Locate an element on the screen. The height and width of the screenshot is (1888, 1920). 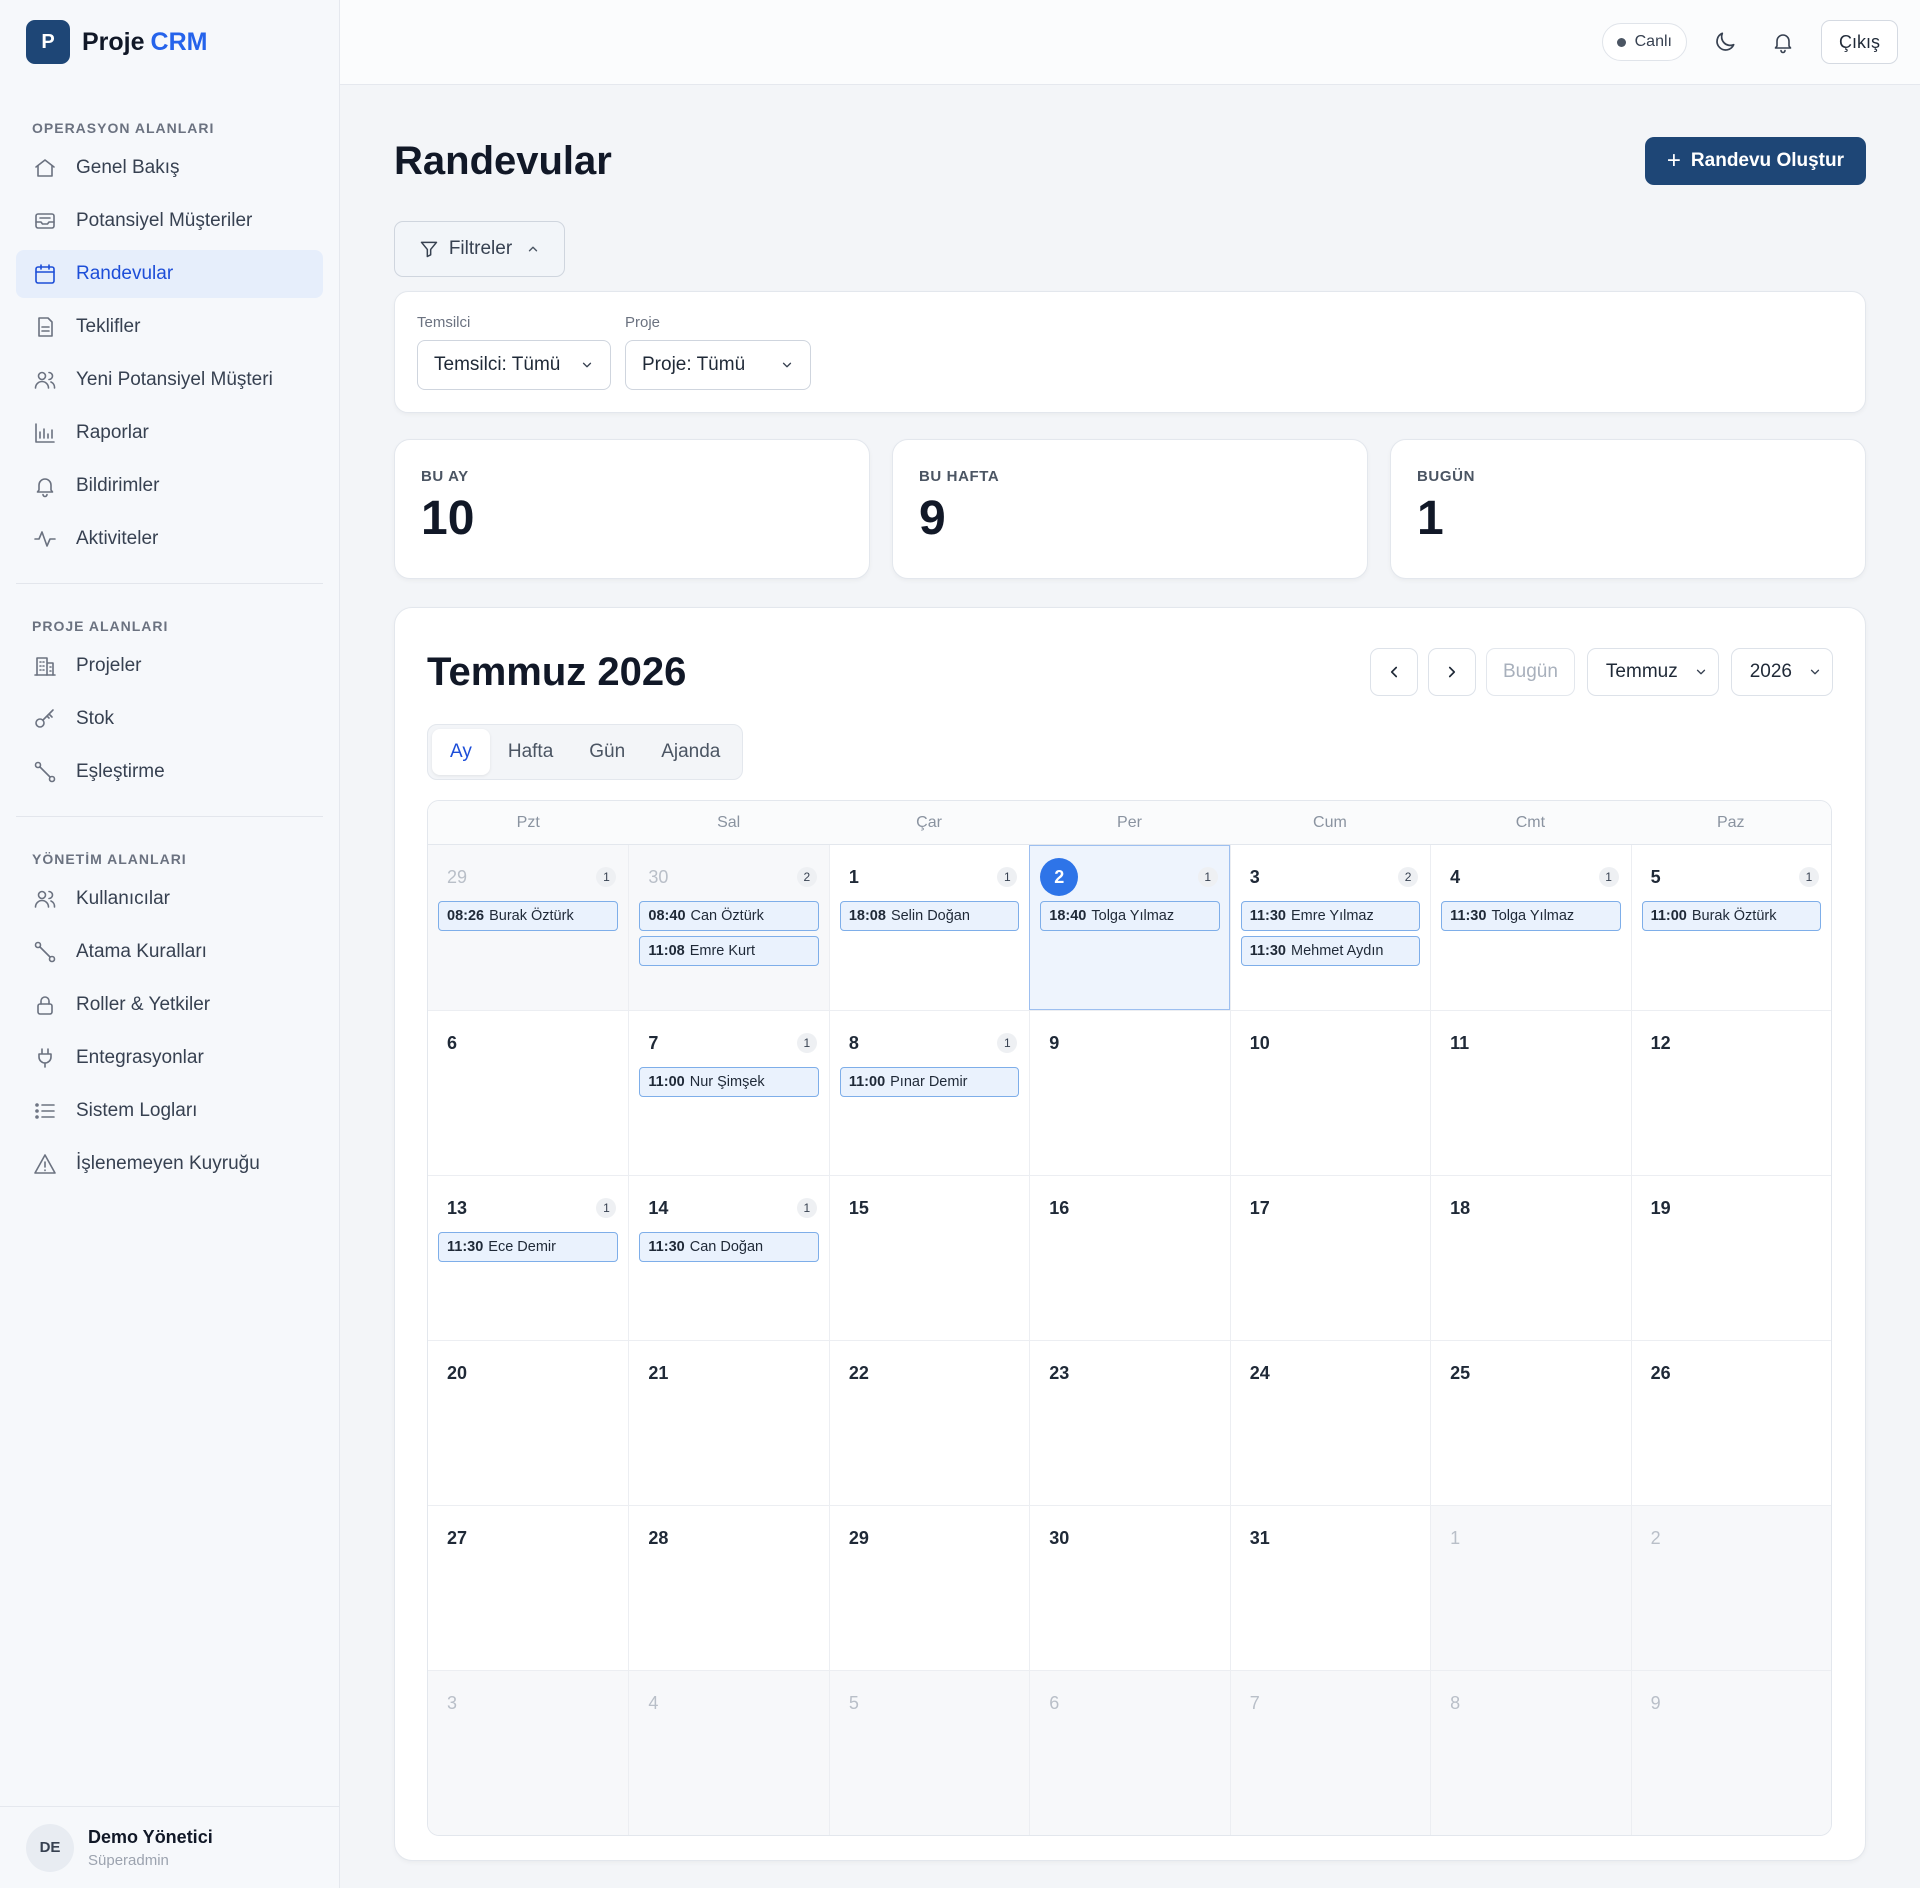
day-cell: 11 is located at coordinates (1530, 1092).